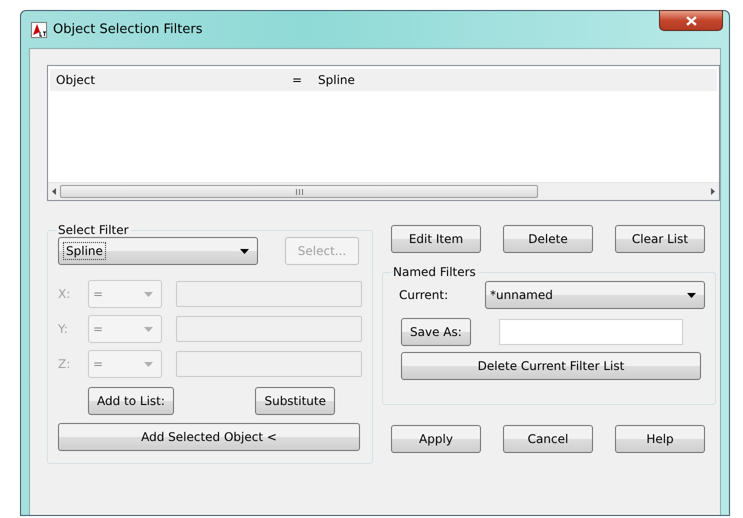 The height and width of the screenshot is (518, 743). Describe the element at coordinates (295, 401) in the screenshot. I see `substitute-button: Substitute` at that location.